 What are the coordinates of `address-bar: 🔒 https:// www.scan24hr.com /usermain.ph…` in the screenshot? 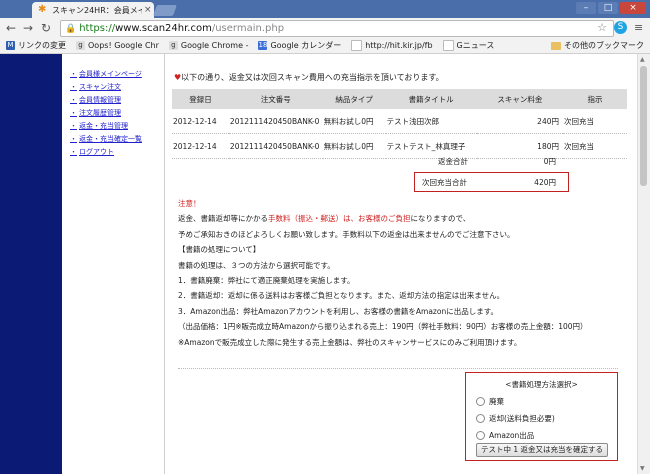 It's located at (337, 28).